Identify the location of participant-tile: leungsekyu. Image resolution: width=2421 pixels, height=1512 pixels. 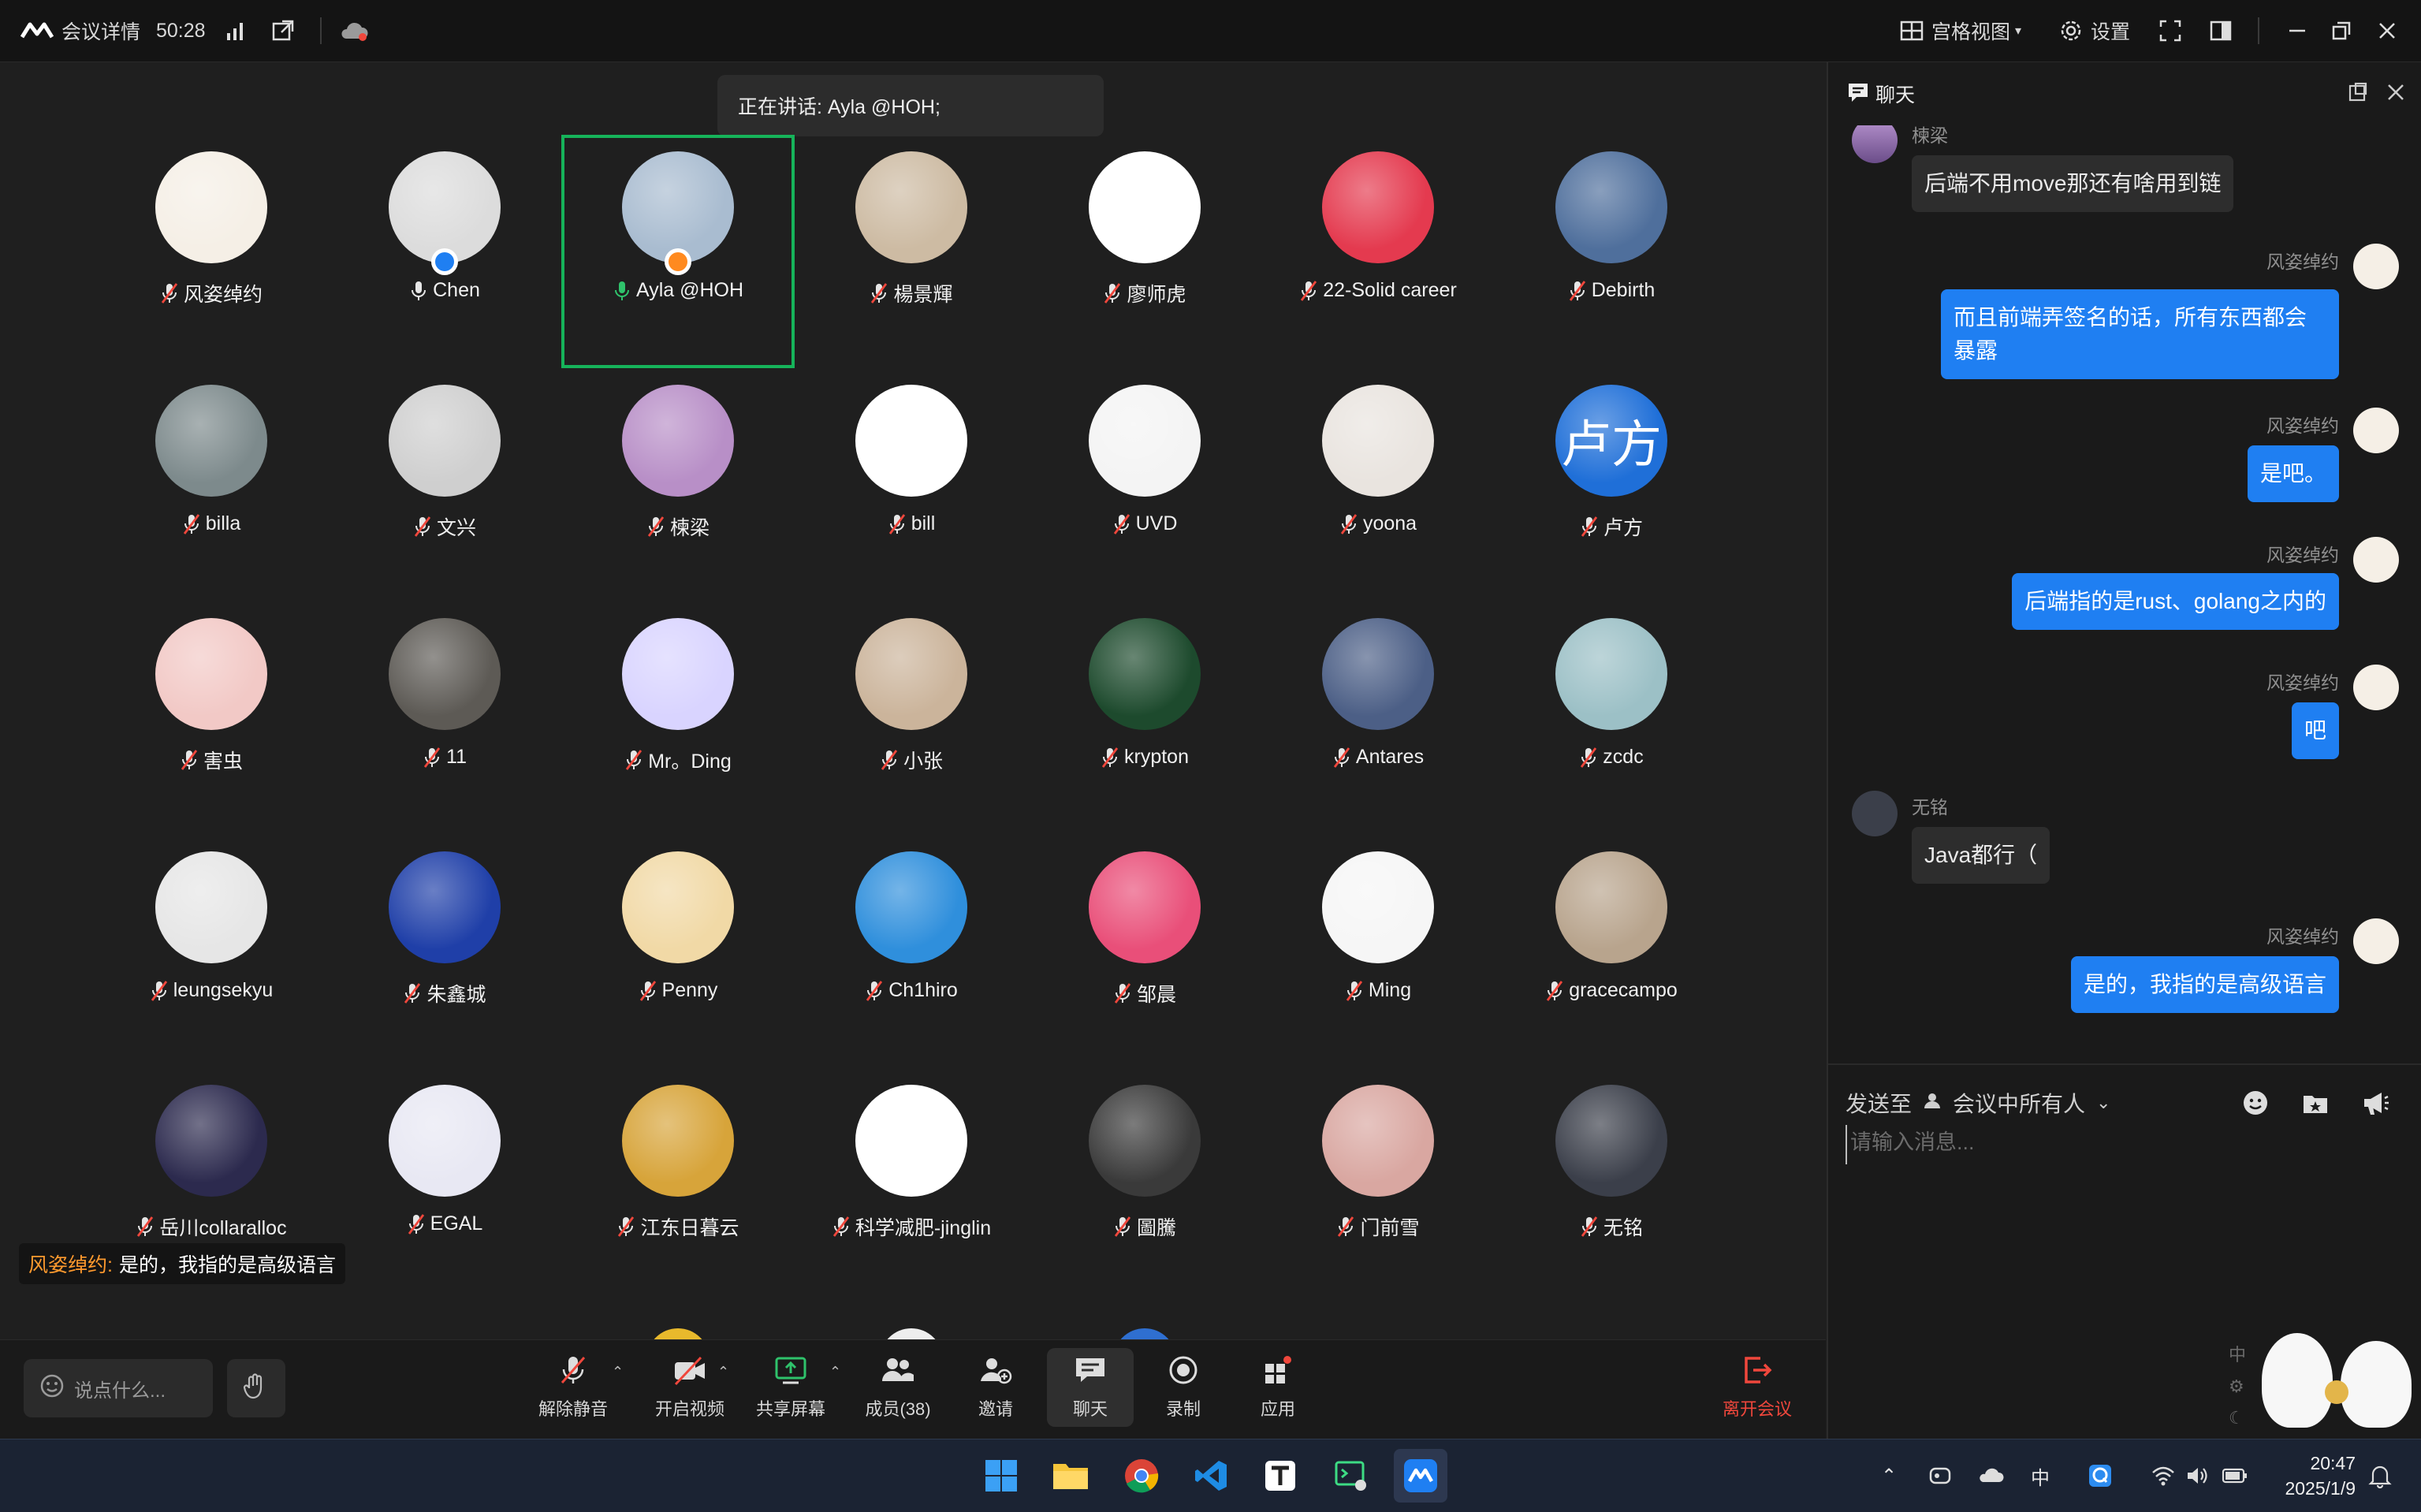
(211, 952).